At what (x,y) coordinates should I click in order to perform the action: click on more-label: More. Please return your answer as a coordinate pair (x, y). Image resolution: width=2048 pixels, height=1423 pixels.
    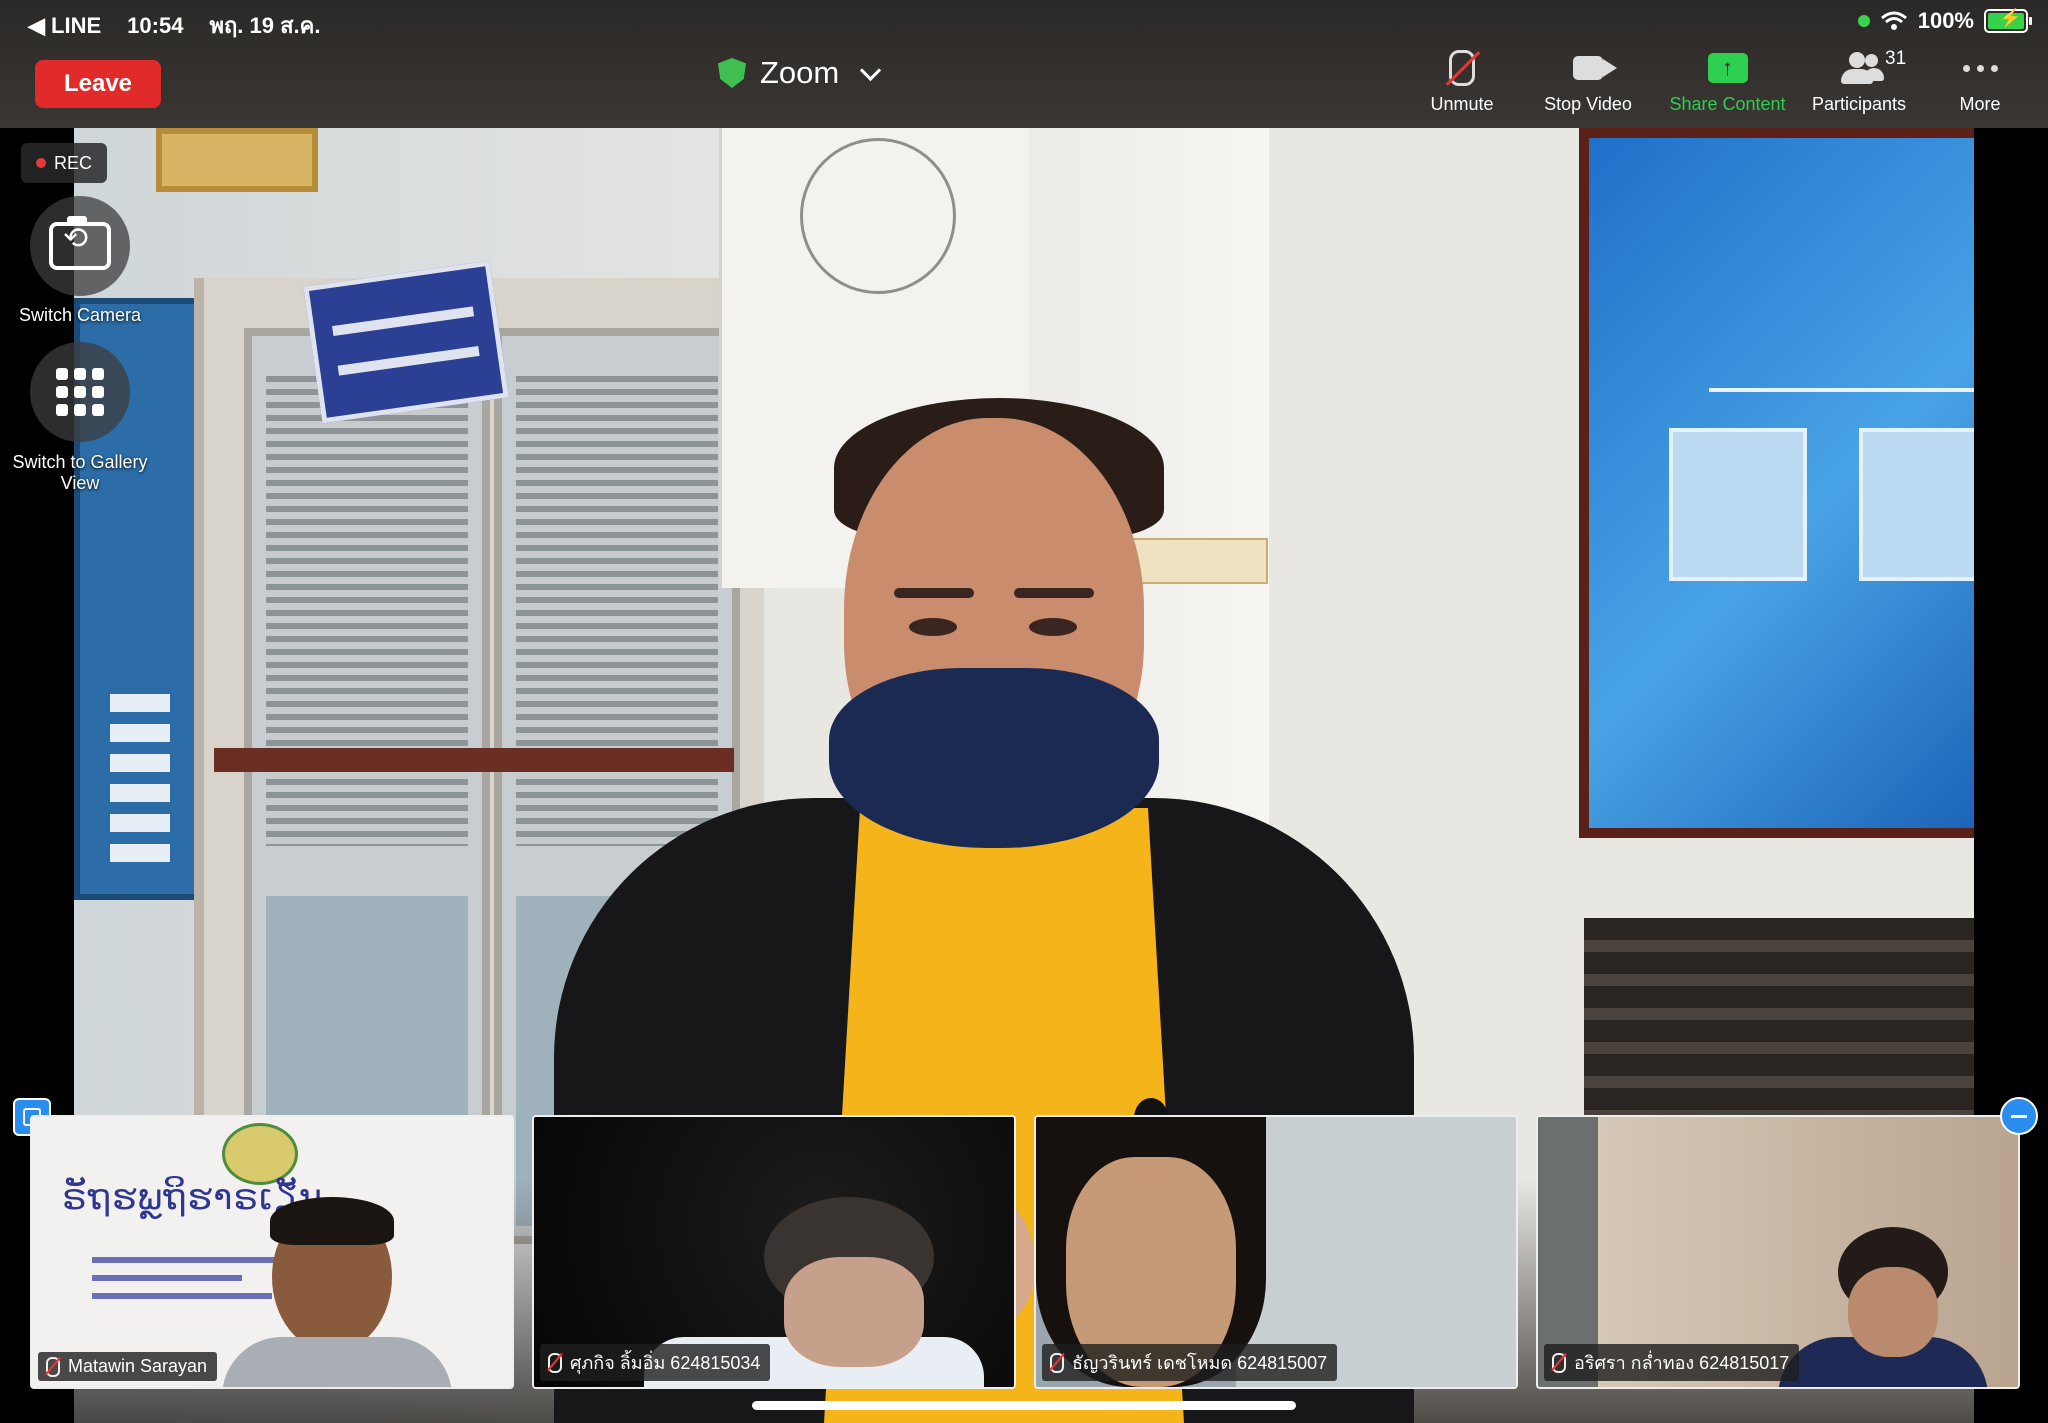
    Looking at the image, I should click on (1980, 104).